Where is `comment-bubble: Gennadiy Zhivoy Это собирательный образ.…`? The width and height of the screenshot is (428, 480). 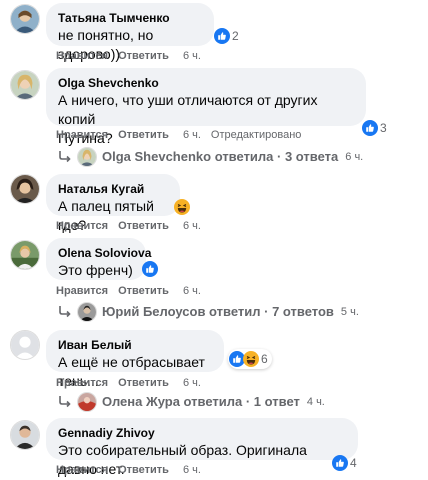 comment-bubble: Gennadiy Zhivoy Это собирательный образ.… is located at coordinates (202, 447).